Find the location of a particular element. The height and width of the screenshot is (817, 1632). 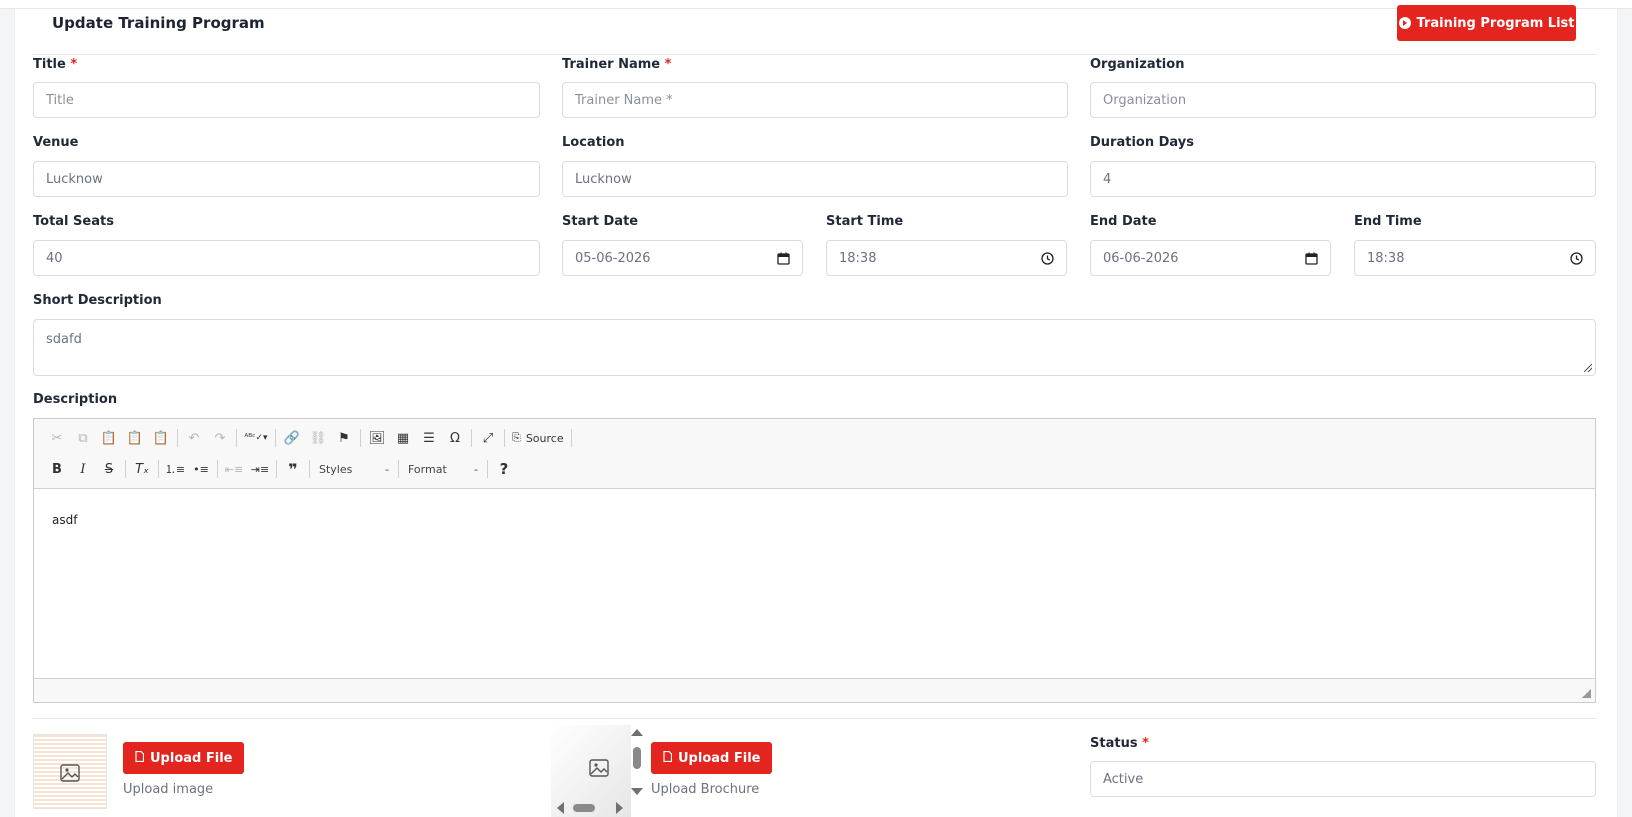

source-button: ⎘ Source is located at coordinates (538, 438).